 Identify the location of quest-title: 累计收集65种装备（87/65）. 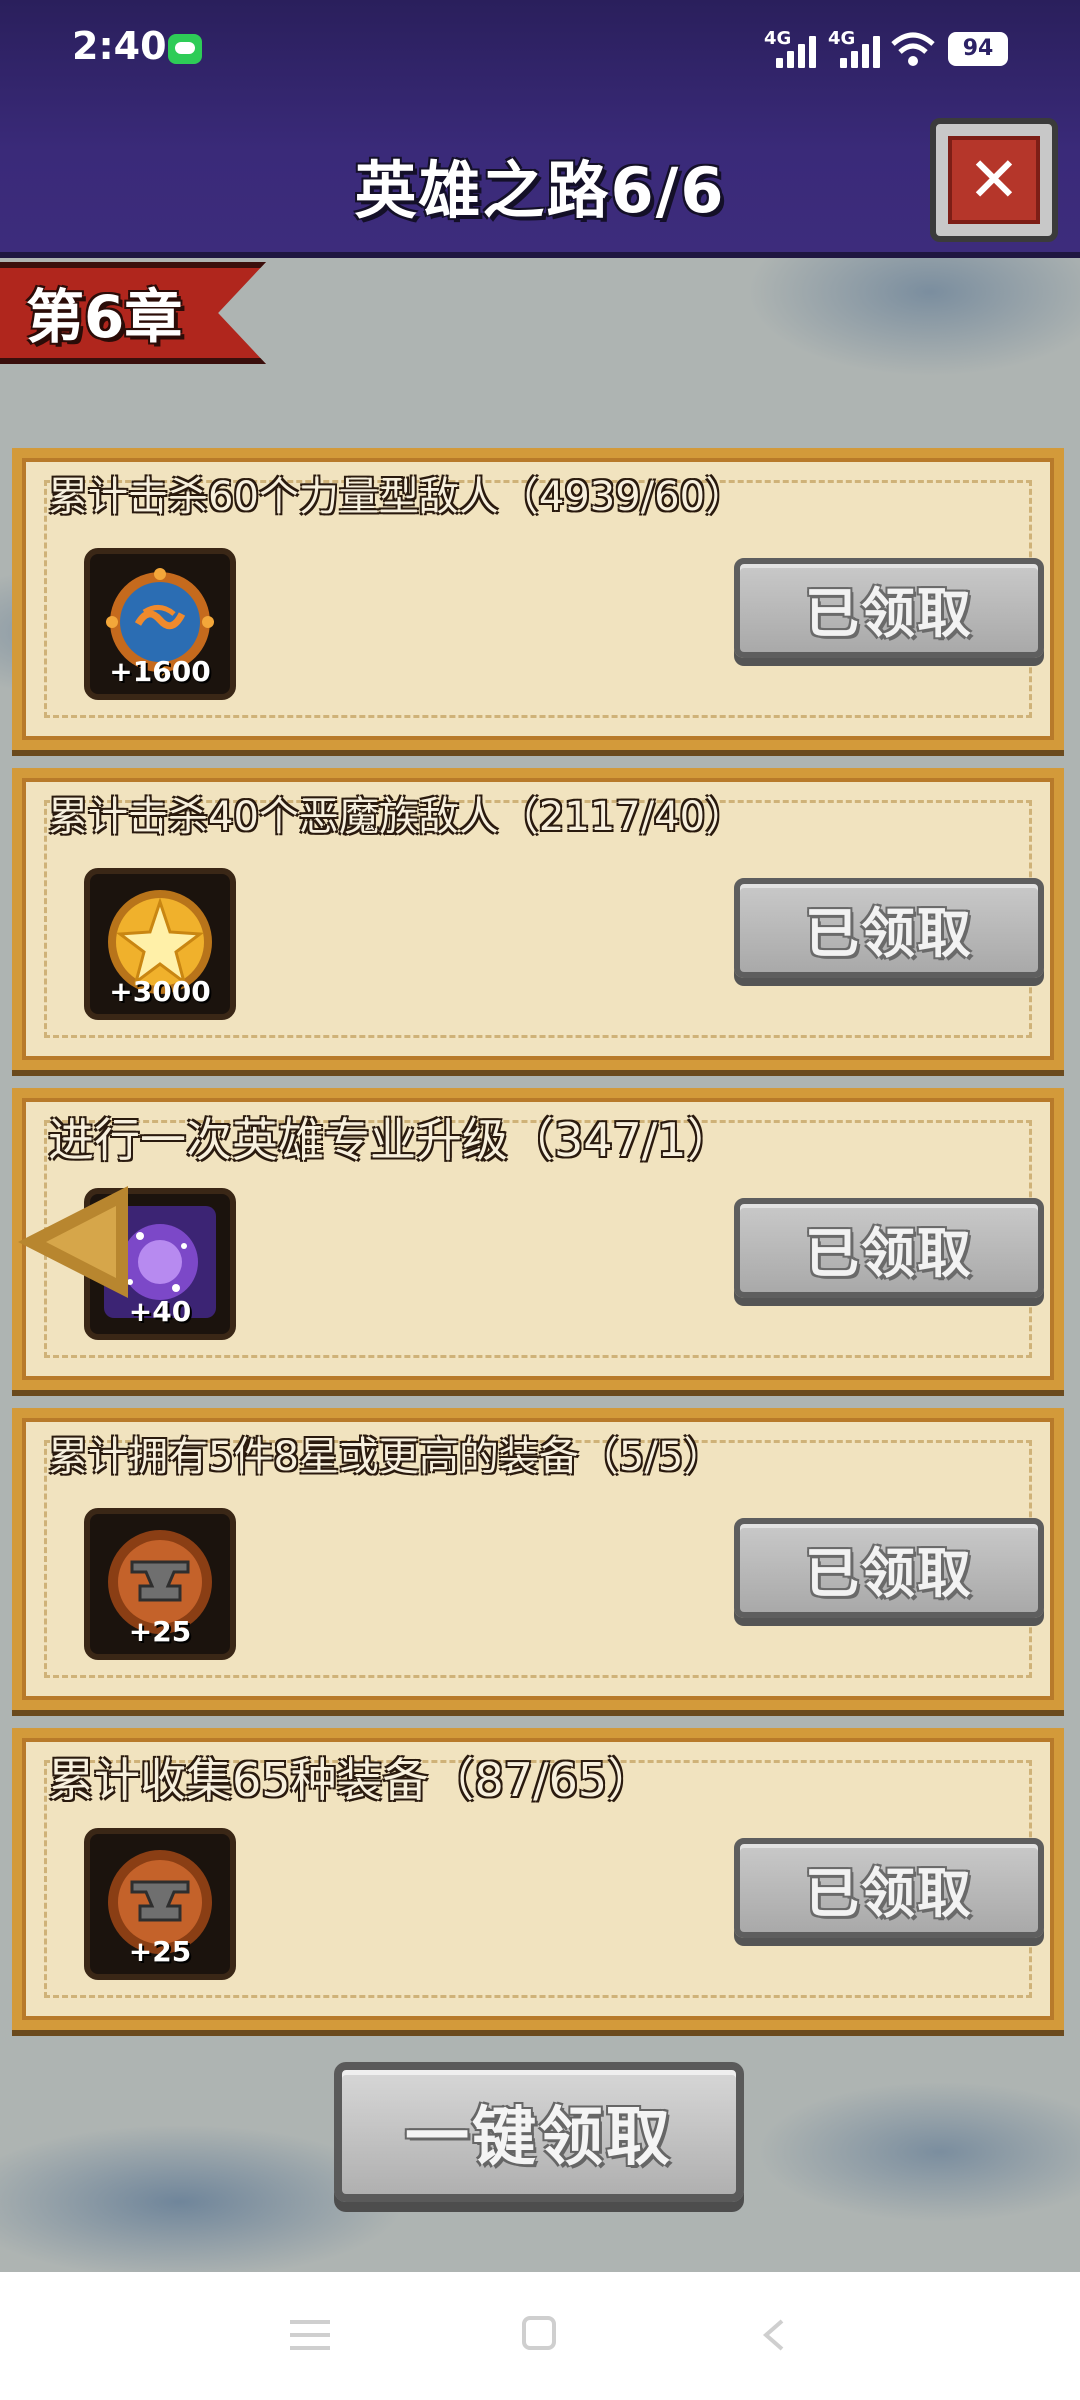
(351, 1780).